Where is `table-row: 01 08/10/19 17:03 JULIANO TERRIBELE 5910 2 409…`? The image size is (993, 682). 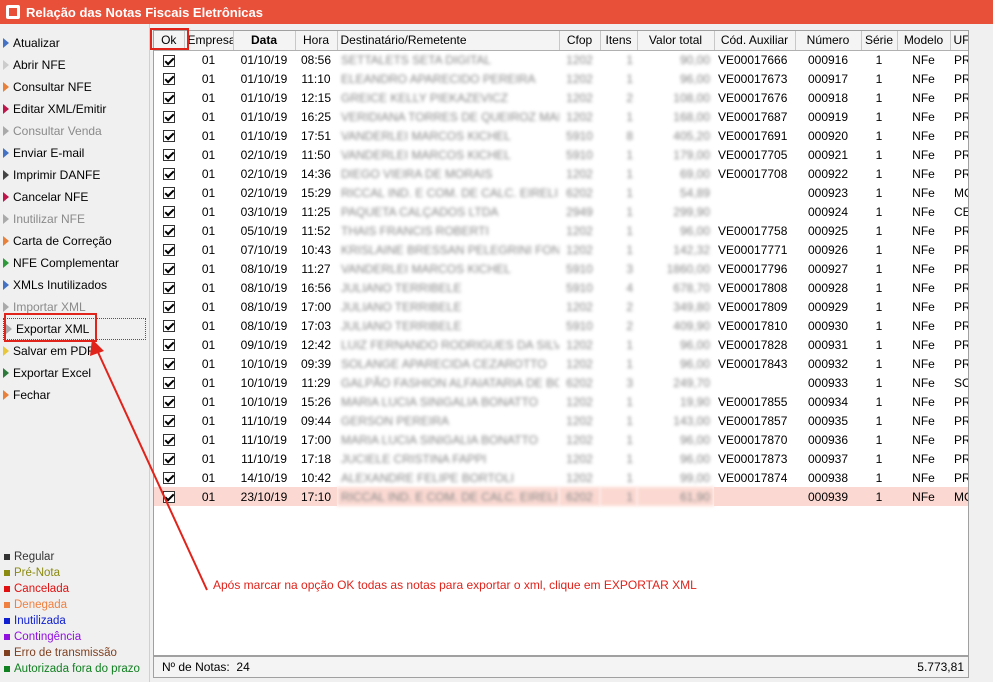
table-row: 01 08/10/19 17:03 JULIANO TERRIBELE 5910 2 409… is located at coordinates (561, 325).